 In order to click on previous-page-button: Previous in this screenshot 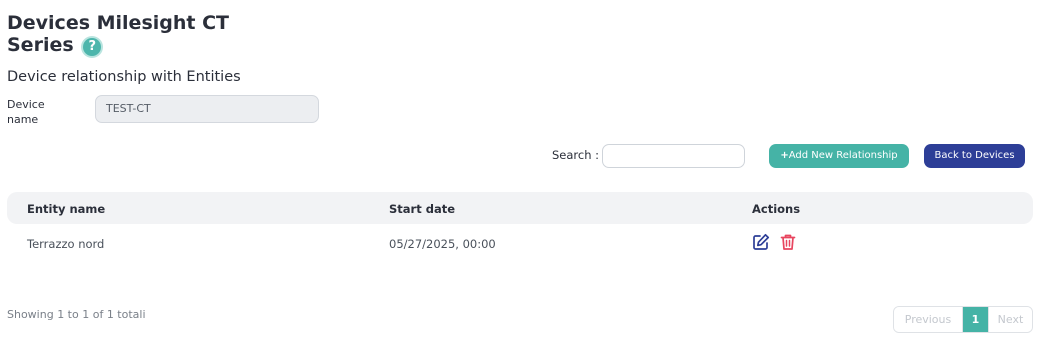, I will do `click(928, 319)`.